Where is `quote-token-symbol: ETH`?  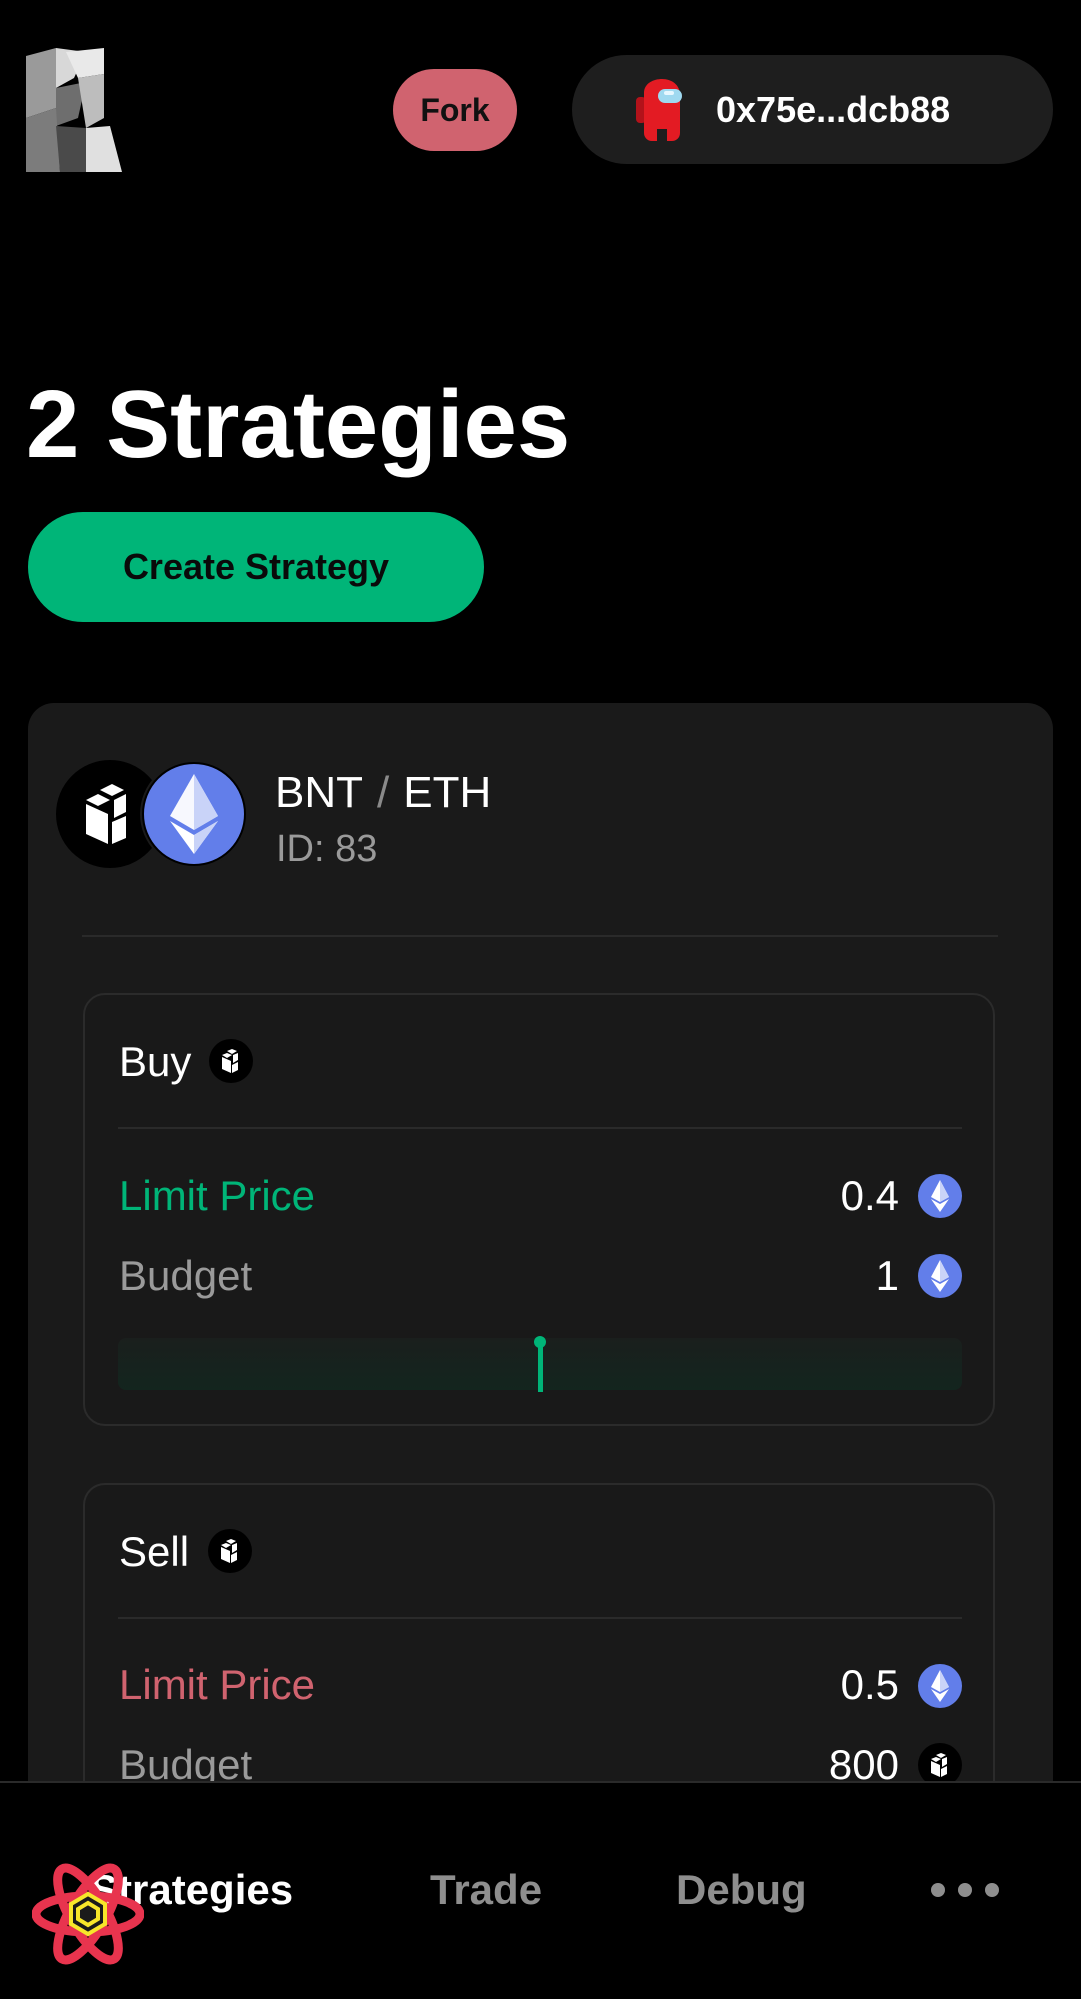 quote-token-symbol: ETH is located at coordinates (447, 792).